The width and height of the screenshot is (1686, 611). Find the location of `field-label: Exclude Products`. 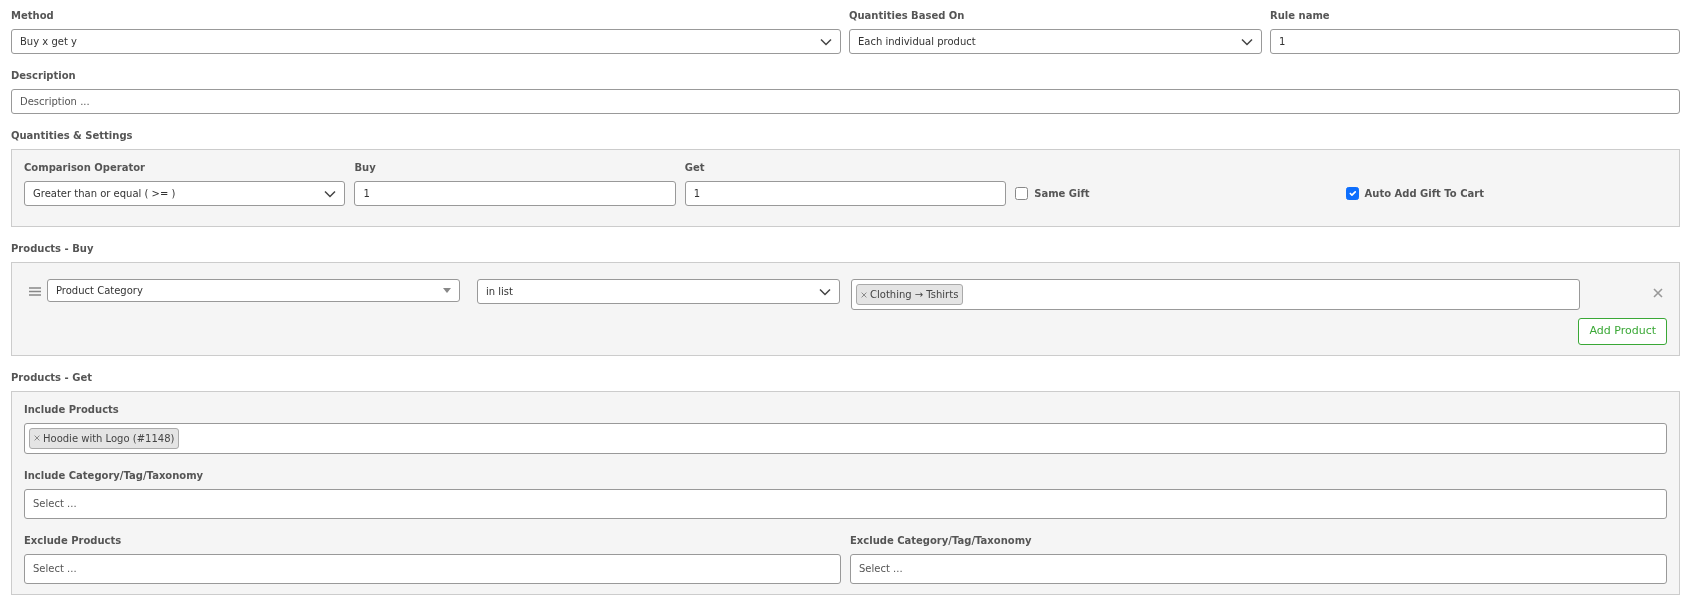

field-label: Exclude Products is located at coordinates (73, 540).